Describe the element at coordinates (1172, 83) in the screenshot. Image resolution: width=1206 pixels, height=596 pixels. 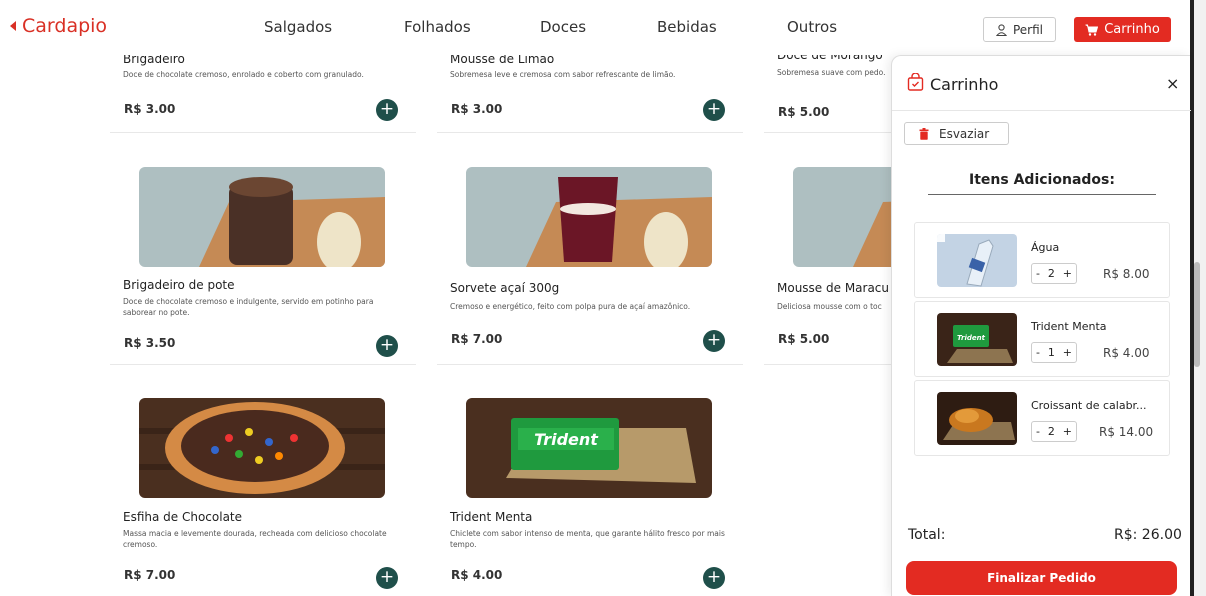
I see `close-icon: ×` at that location.